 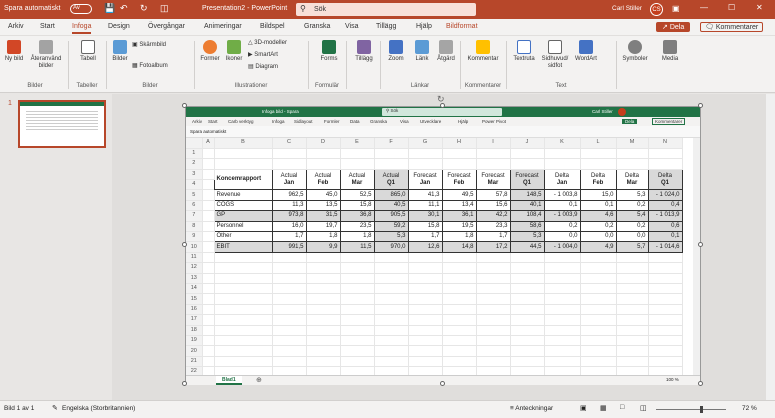 What do you see at coordinates (98, 408) in the screenshot?
I see `language: Engelska (Storbritannien)` at bounding box center [98, 408].